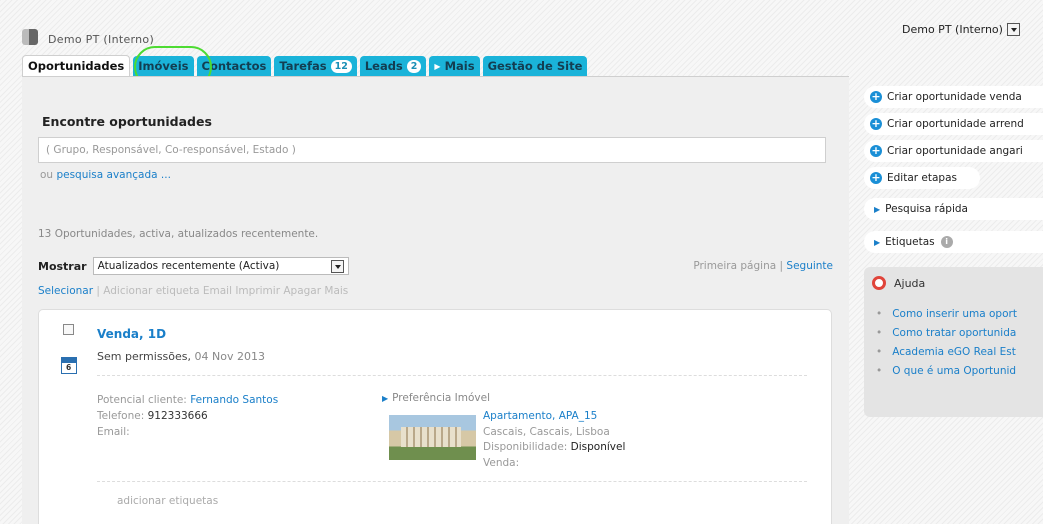  What do you see at coordinates (954, 333) in the screenshot?
I see `help-link: Como tratar oportunida` at bounding box center [954, 333].